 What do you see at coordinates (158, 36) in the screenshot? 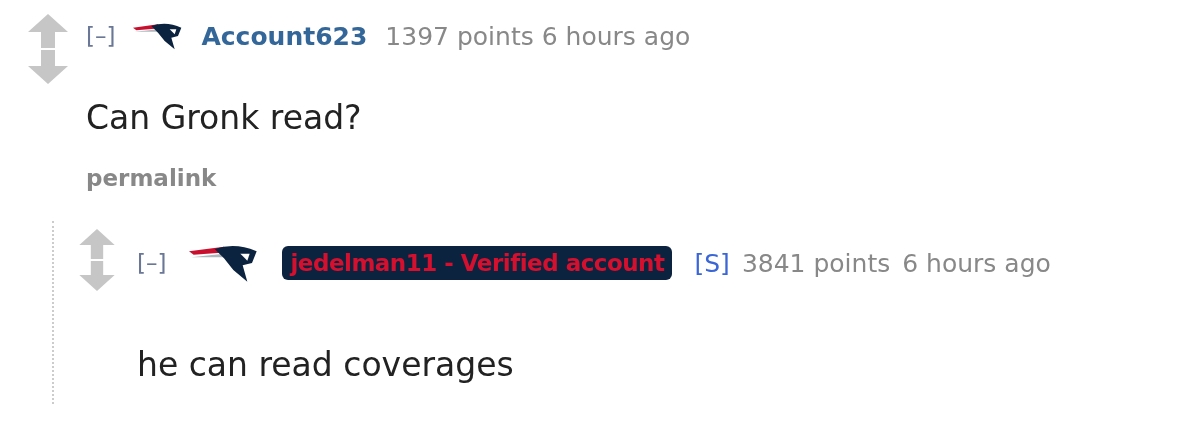
I see `helmet-logo-icon` at bounding box center [158, 36].